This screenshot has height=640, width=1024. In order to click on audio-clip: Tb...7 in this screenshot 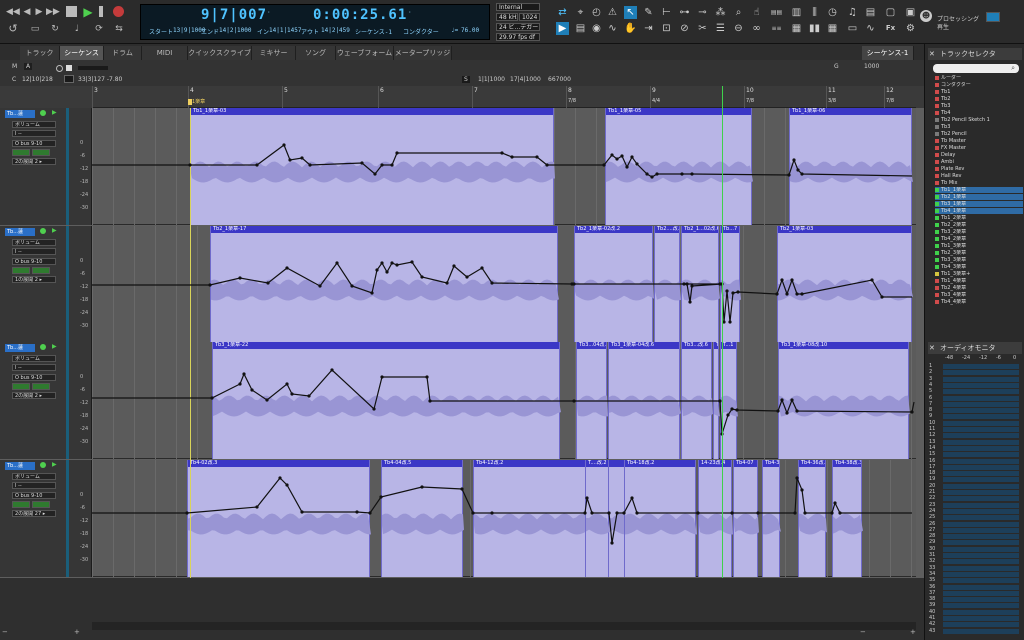, I will do `click(730, 284)`.